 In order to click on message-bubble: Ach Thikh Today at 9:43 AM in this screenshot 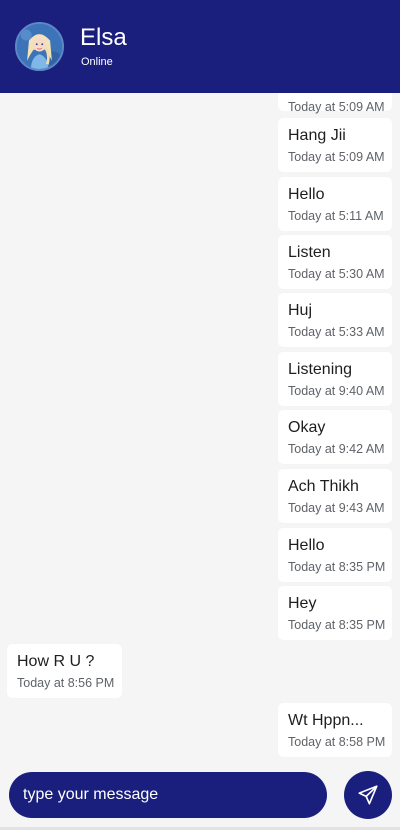, I will do `click(335, 496)`.